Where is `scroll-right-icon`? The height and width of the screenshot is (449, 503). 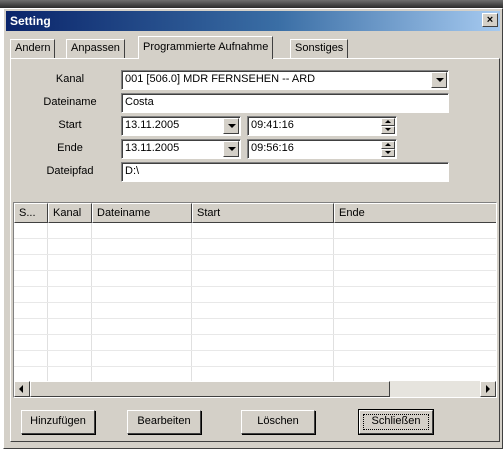
scroll-right-icon is located at coordinates (488, 389).